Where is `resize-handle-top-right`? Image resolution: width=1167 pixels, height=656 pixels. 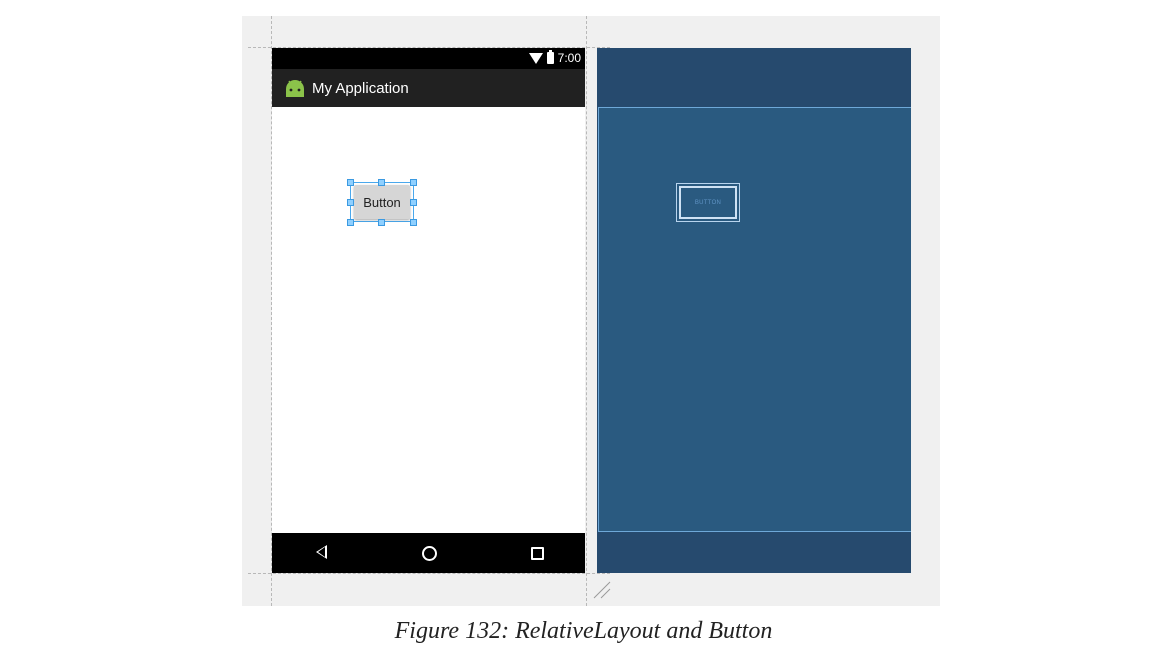
resize-handle-top-right is located at coordinates (413, 182).